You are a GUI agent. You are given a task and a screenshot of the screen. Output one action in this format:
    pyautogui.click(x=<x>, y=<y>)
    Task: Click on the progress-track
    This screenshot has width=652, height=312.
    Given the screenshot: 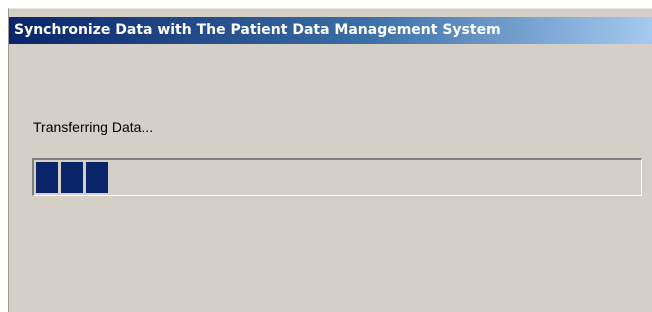 What is the action you would take?
    pyautogui.click(x=337, y=177)
    